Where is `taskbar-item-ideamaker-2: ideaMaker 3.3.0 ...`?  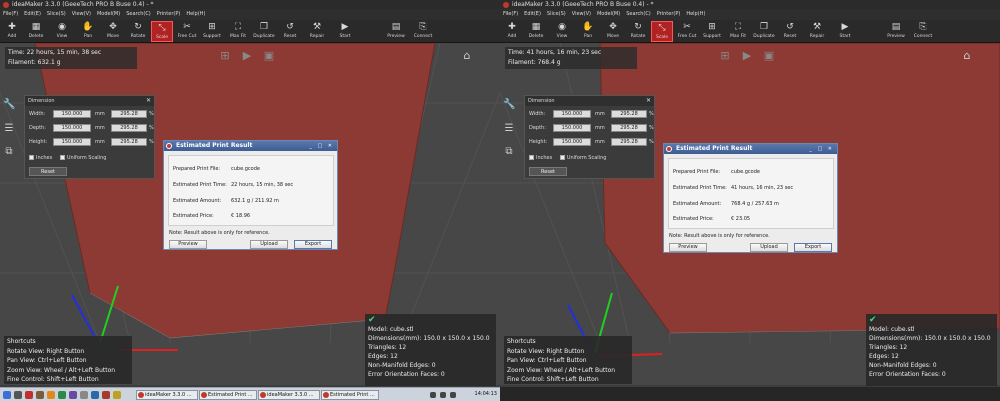 taskbar-item-ideamaker-2: ideaMaker 3.3.0 ... is located at coordinates (289, 395).